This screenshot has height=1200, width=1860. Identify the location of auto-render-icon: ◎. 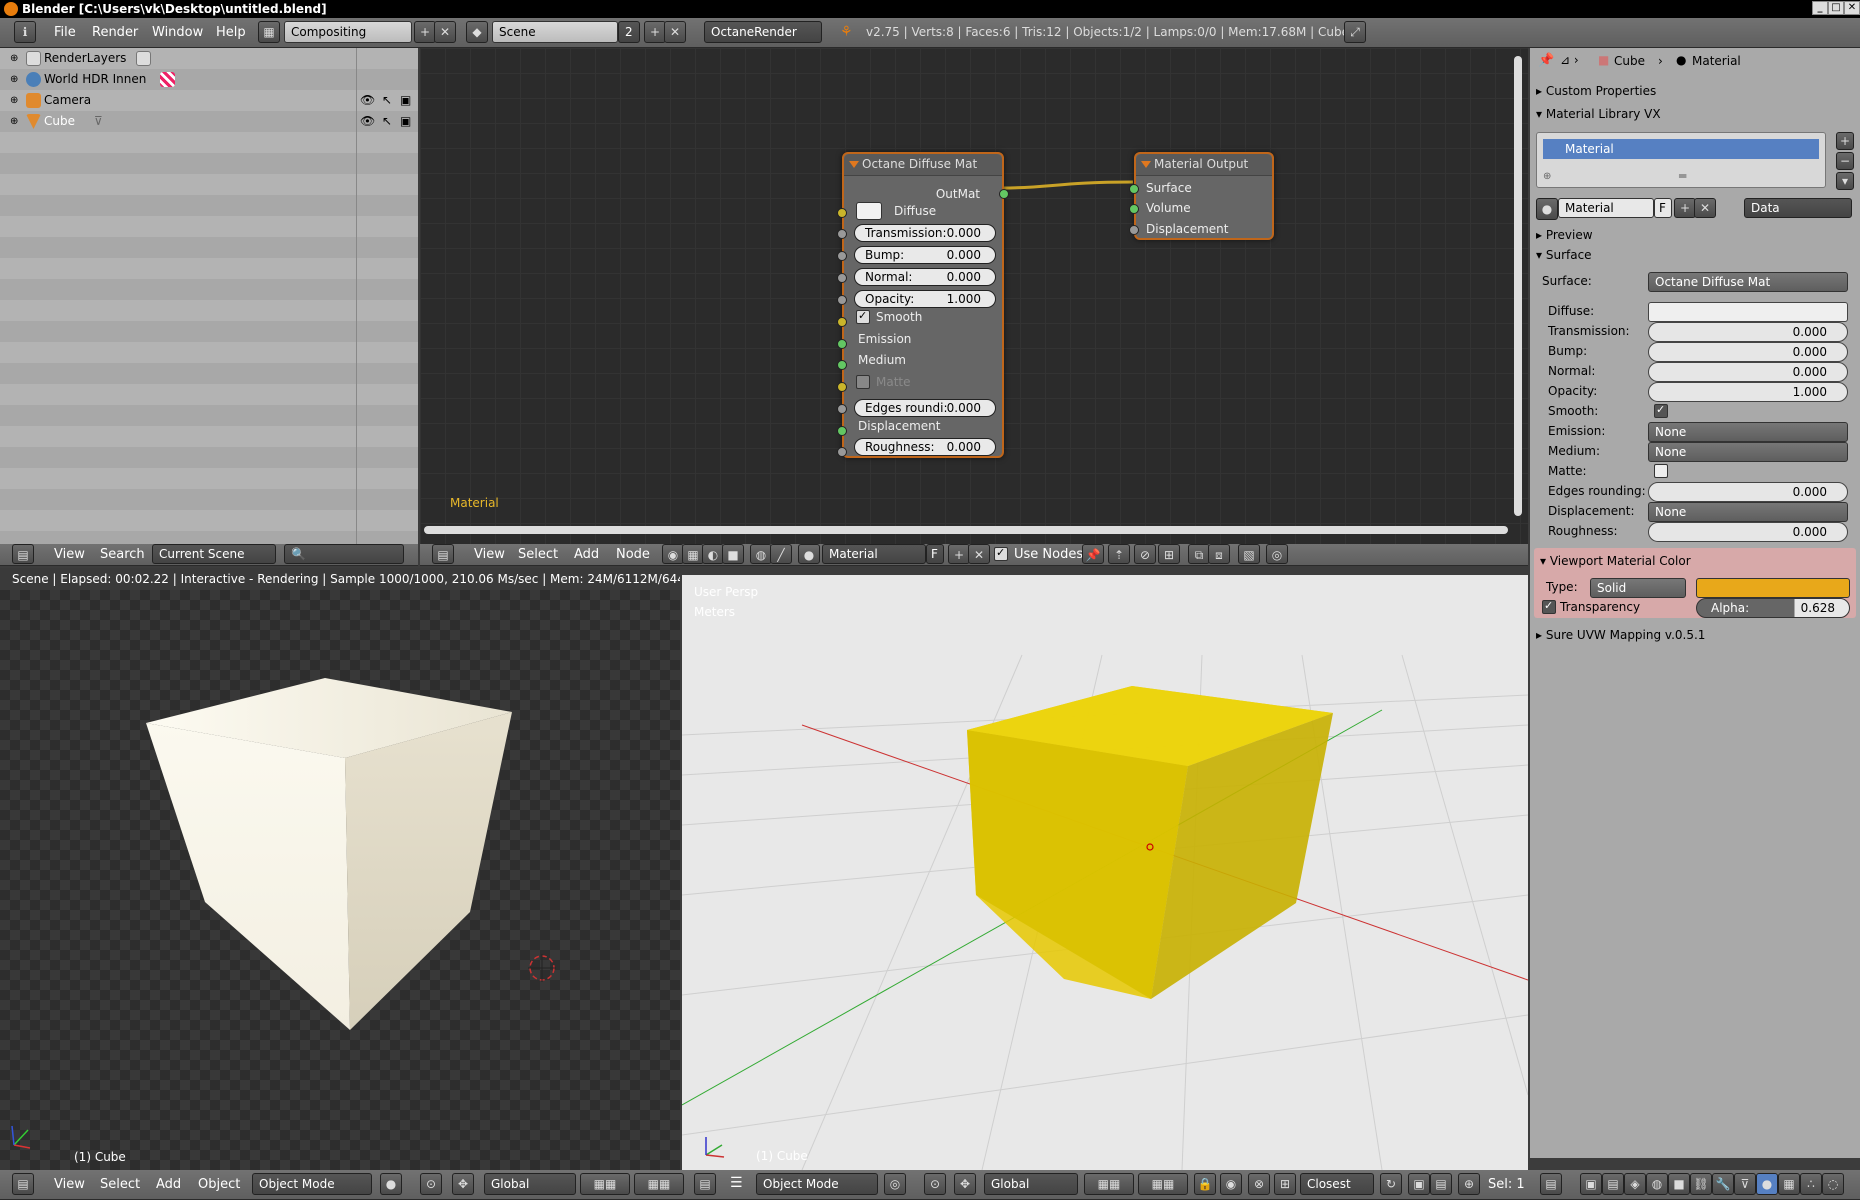
(1277, 554).